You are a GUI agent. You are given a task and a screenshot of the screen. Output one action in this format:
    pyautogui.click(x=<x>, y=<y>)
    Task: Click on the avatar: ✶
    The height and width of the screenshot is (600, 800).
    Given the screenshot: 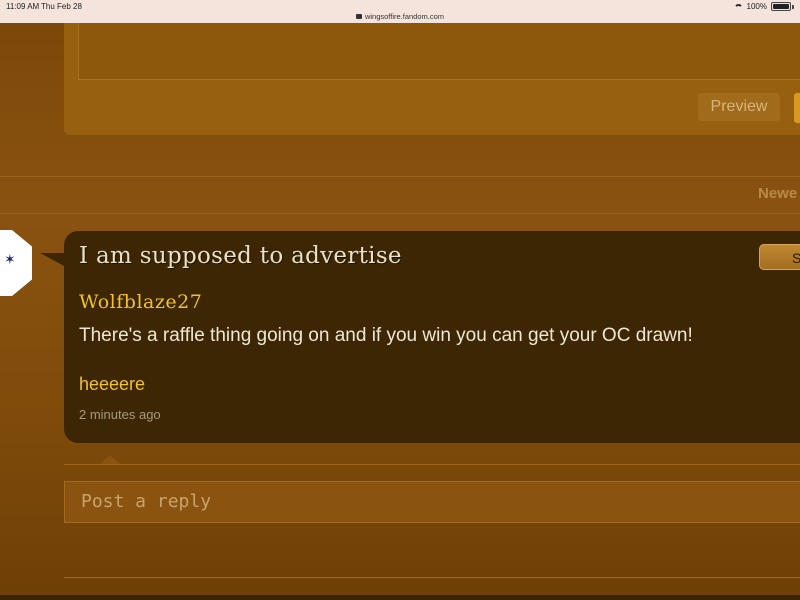 What is the action you would take?
    pyautogui.click(x=16, y=263)
    